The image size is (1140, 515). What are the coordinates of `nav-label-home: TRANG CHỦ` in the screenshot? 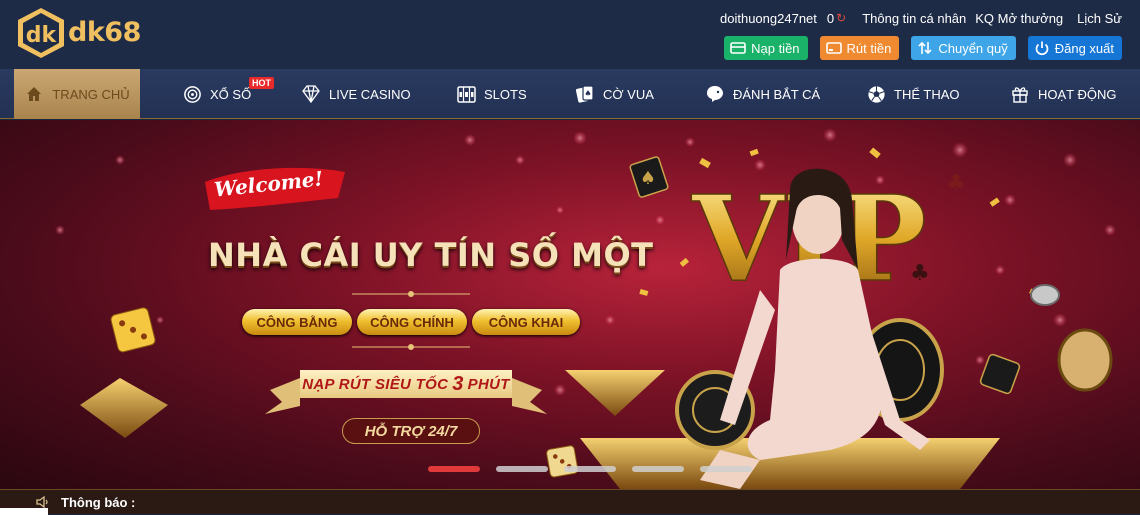 It's located at (91, 94).